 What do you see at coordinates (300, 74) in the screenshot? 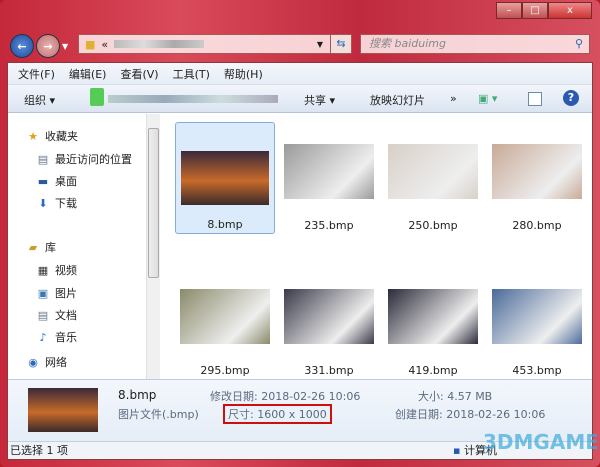
I see `menu-bar: 文件(F) 编辑(E) 查看(V) 工具(T) 帮助(H)` at bounding box center [300, 74].